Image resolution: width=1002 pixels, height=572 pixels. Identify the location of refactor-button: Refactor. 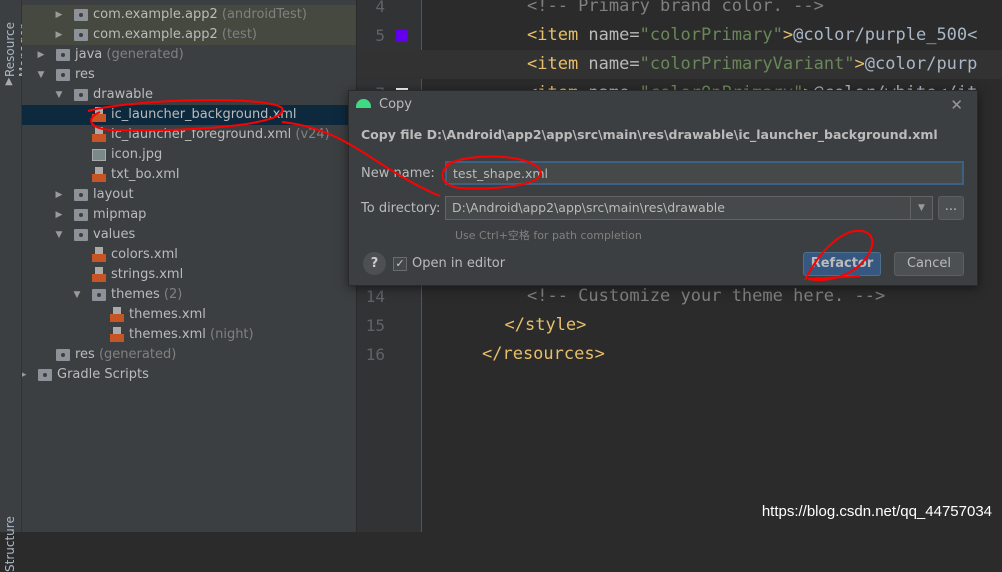
(842, 264).